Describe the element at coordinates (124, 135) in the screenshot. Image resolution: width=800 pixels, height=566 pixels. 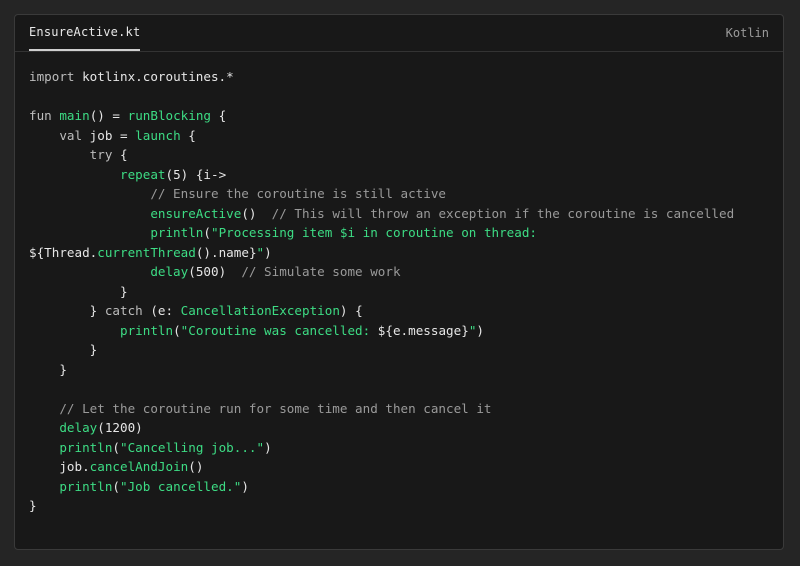
I see `code-token: =` at that location.